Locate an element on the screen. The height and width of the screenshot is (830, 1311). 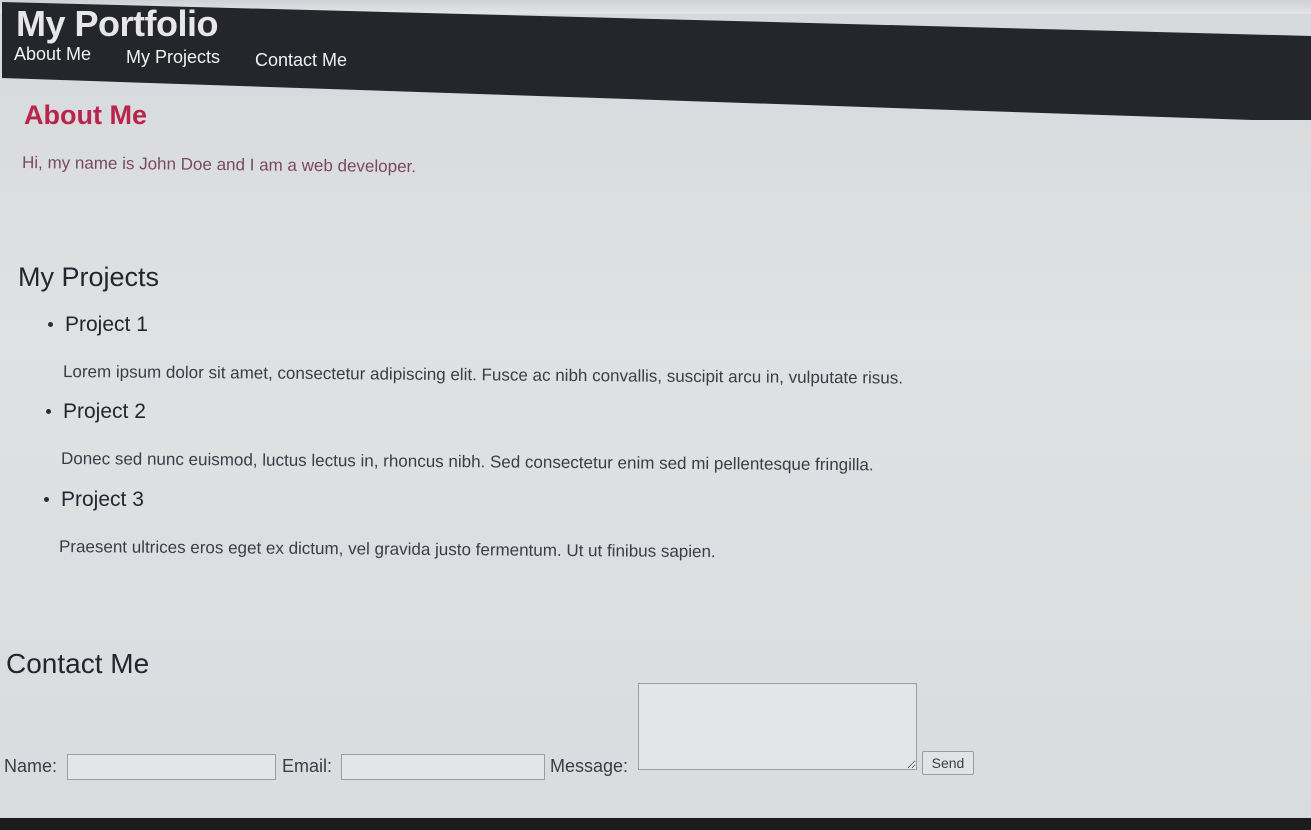
project-title: Project 1 is located at coordinates (106, 324).